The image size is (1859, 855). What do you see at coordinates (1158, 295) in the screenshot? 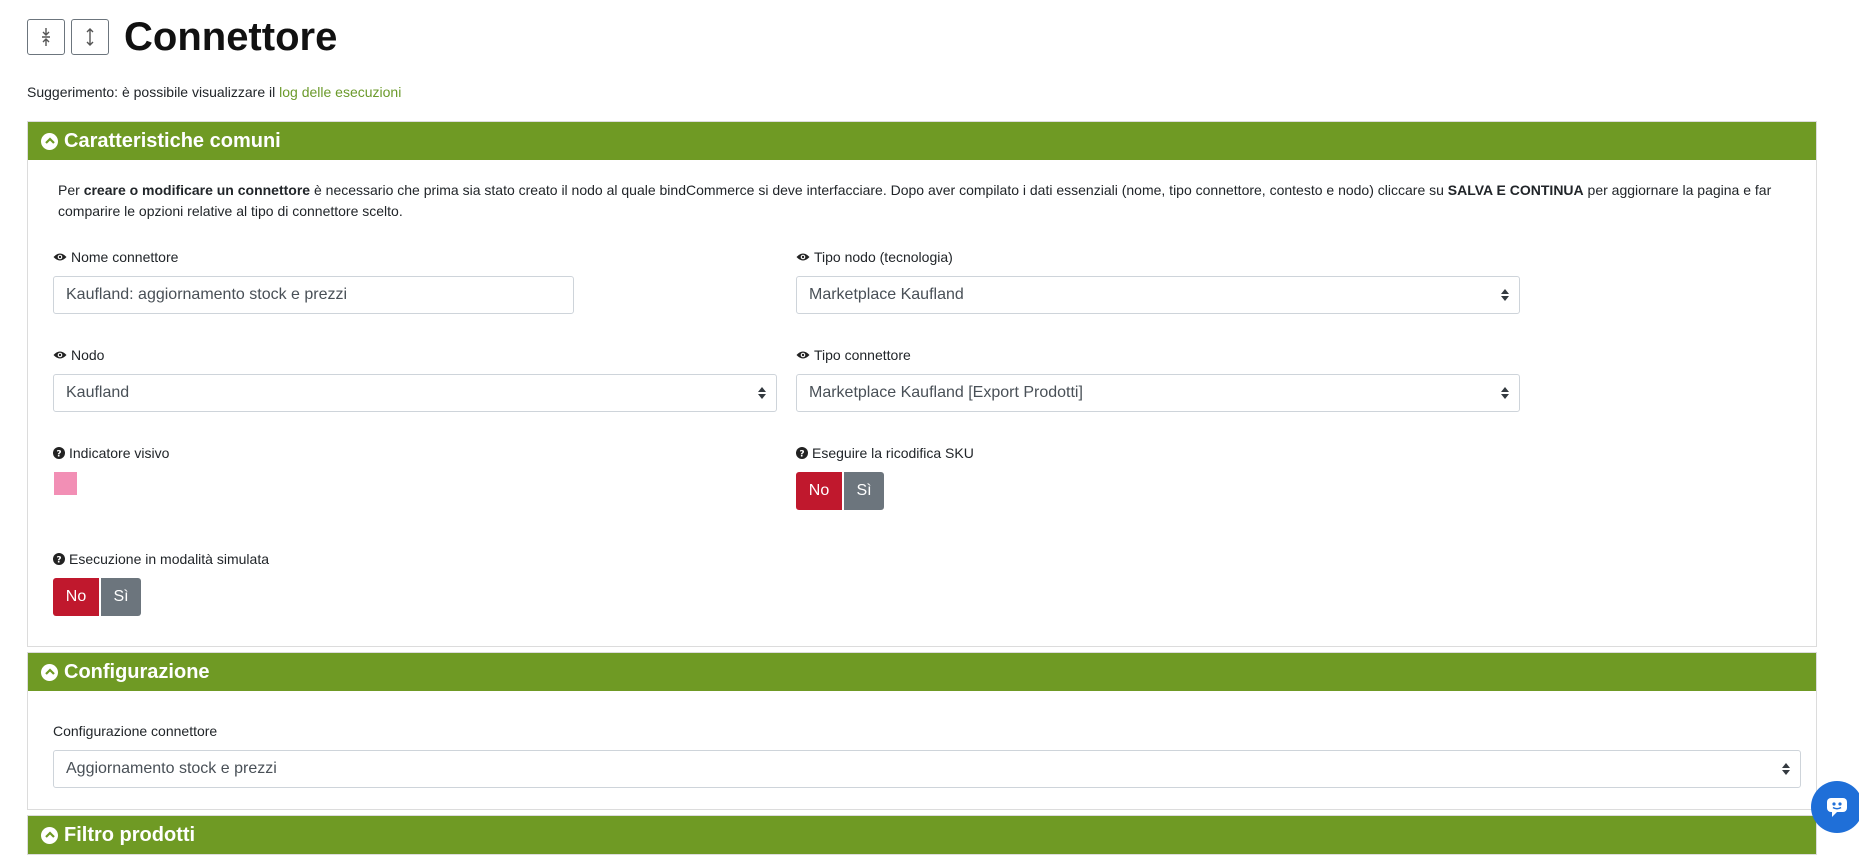
I see `node-type-select: Marketplace Kaufland` at bounding box center [1158, 295].